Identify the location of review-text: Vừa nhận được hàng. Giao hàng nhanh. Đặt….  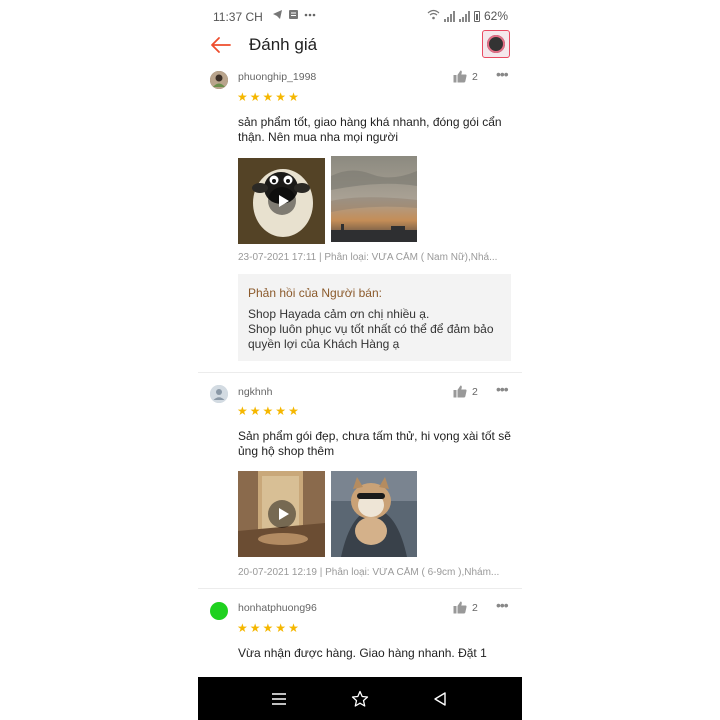
(362, 653).